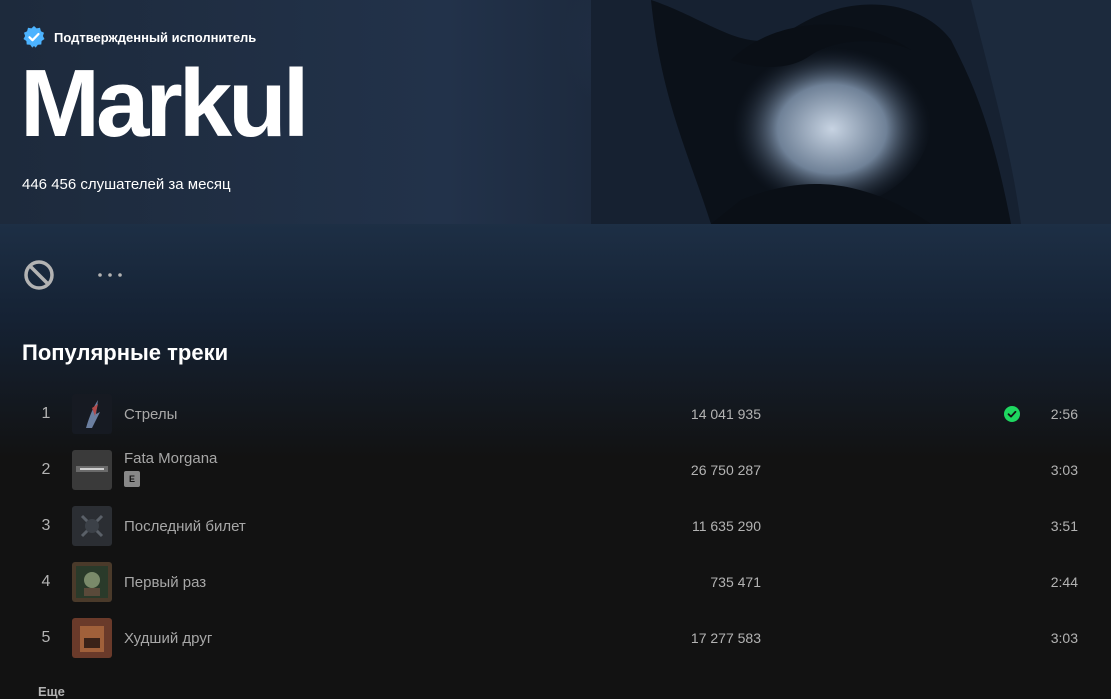 The width and height of the screenshot is (1111, 699). Describe the element at coordinates (126, 184) in the screenshot. I see `monthly-listeners: 446 456 слушателей за месяц` at that location.